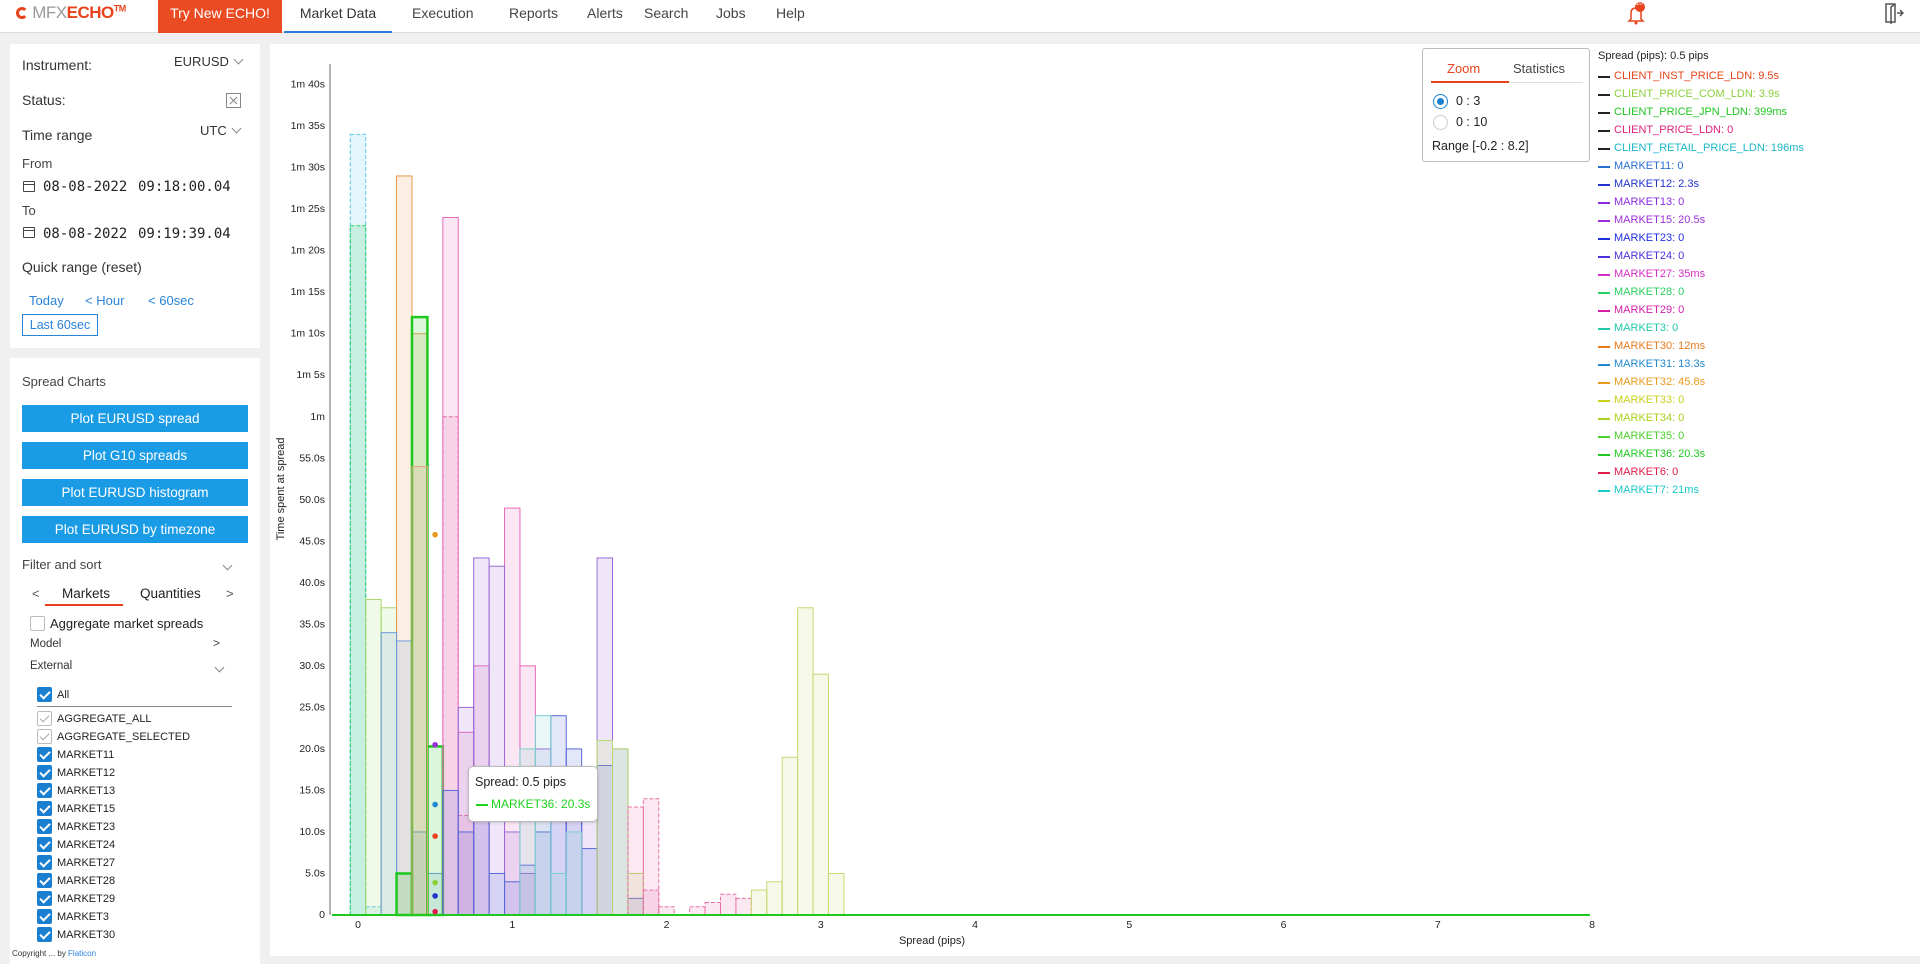 This screenshot has height=964, width=1920. What do you see at coordinates (1758, 437) in the screenshot?
I see `legend-item: MARKET35: 0` at bounding box center [1758, 437].